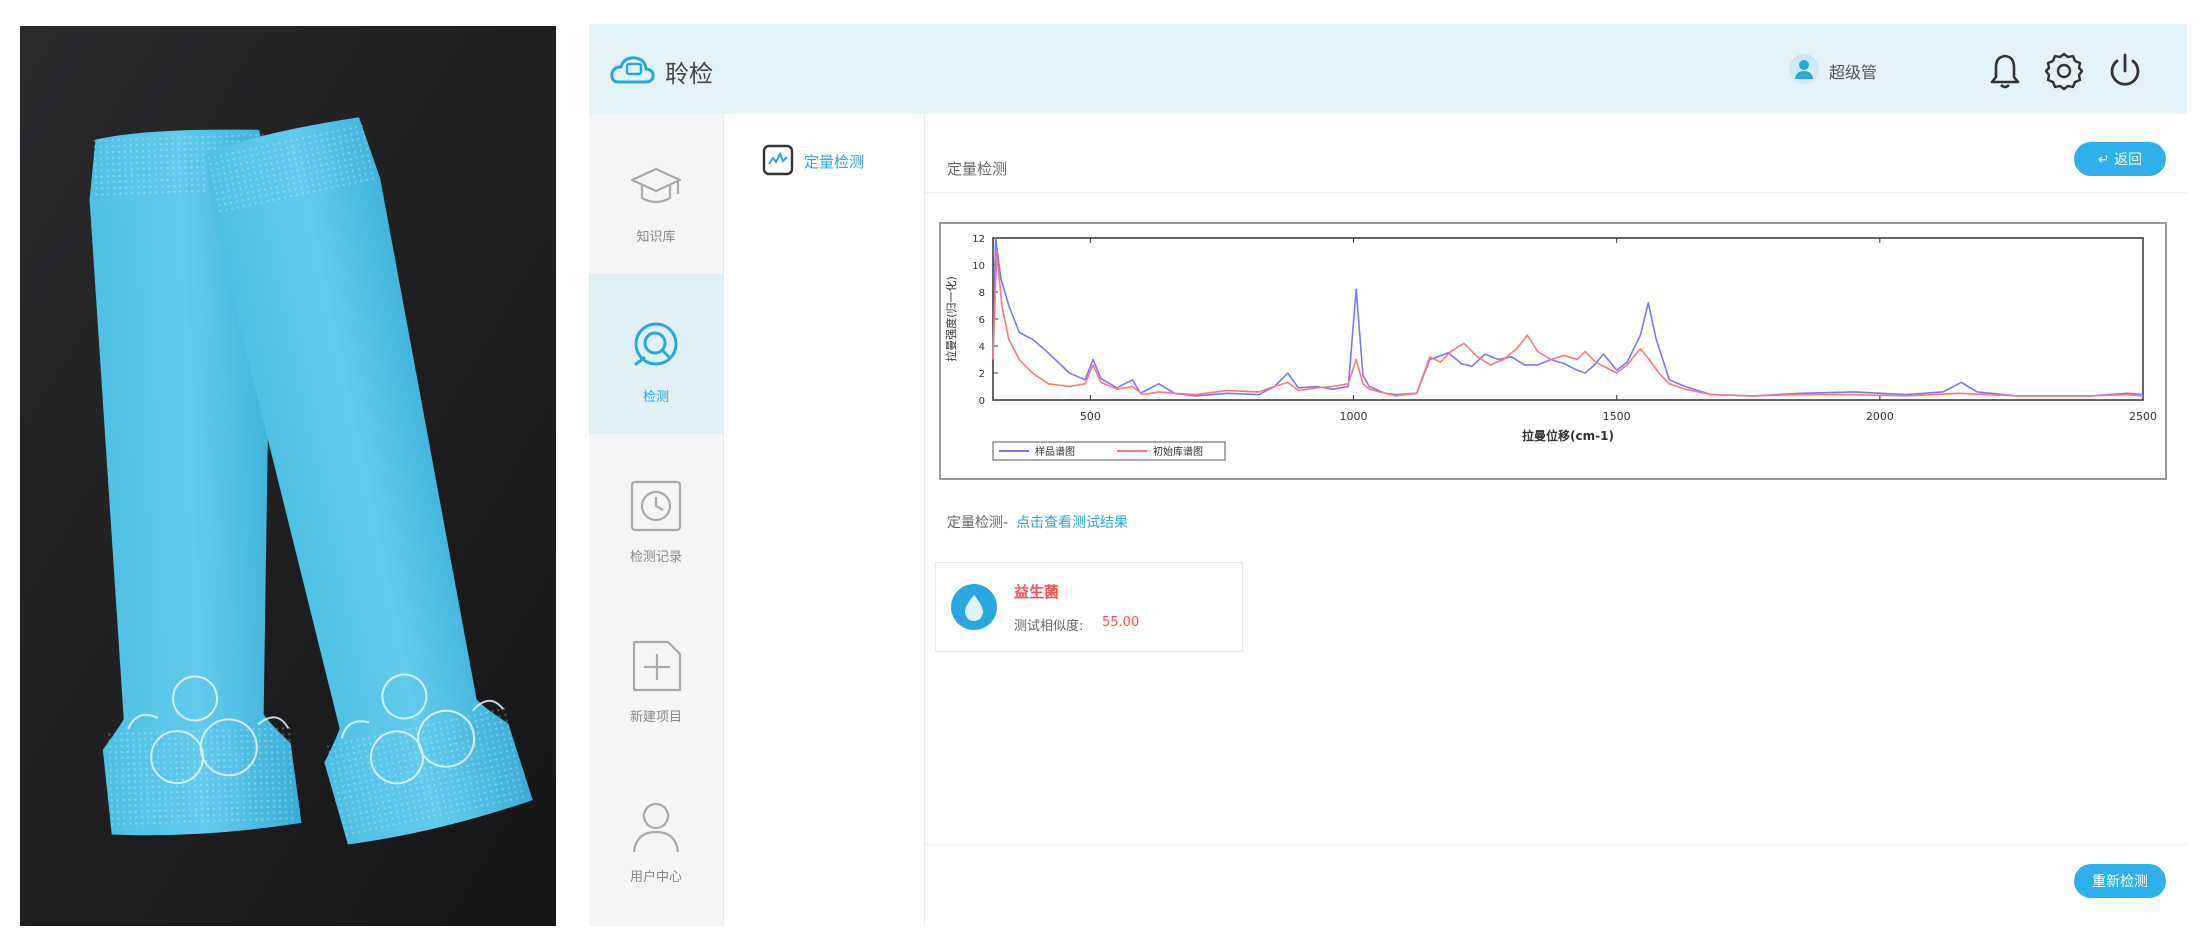  I want to click on back-label: 返回, so click(2128, 160).